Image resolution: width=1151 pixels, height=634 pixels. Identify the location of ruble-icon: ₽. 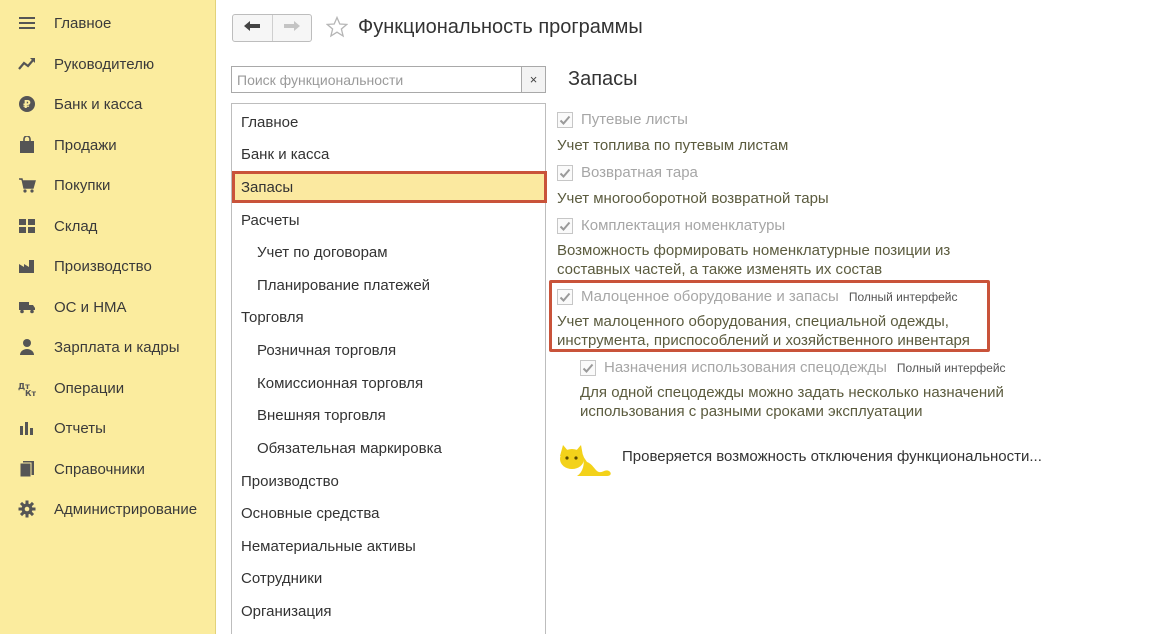
(27, 104).